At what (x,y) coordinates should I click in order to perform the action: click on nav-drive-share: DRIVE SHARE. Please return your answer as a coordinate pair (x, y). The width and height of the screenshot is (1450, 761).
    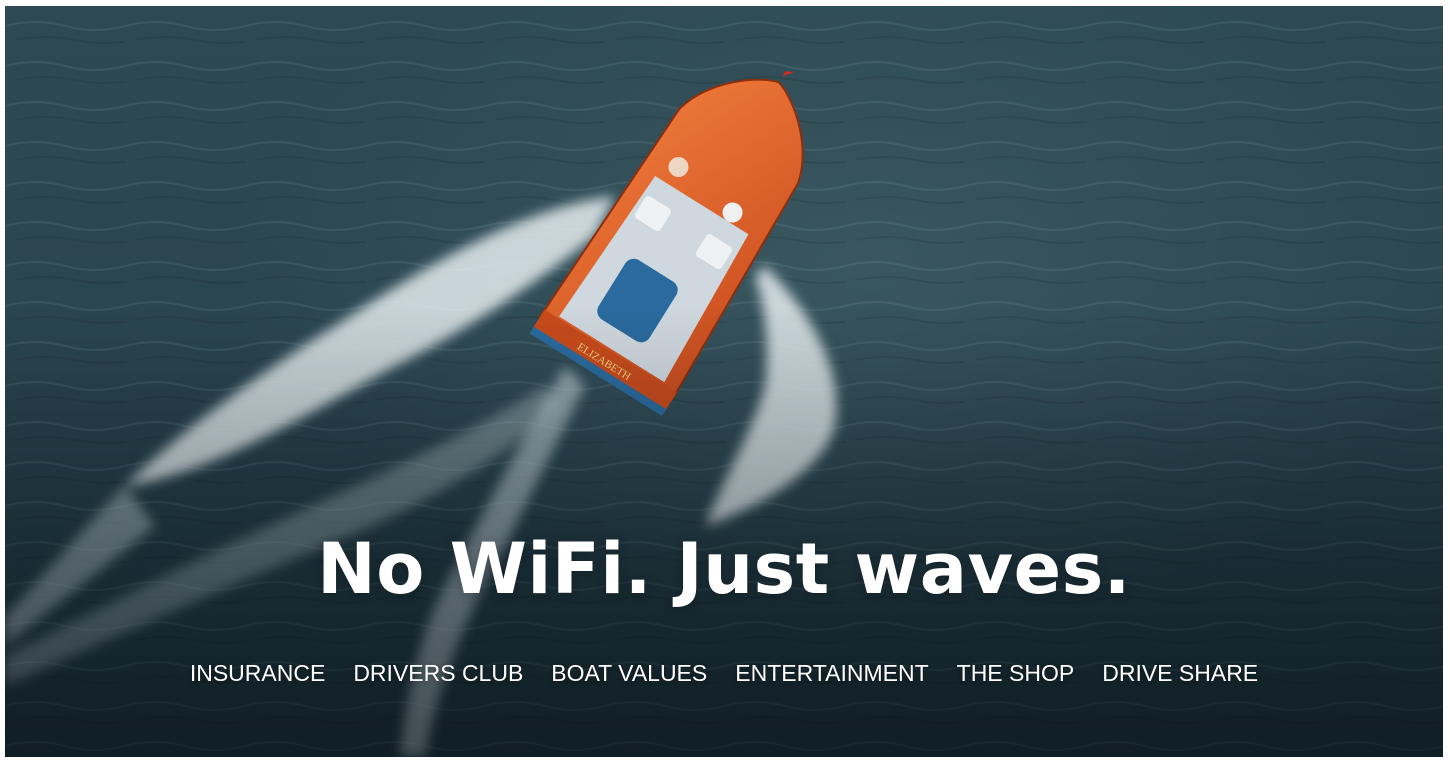
    Looking at the image, I should click on (1180, 673).